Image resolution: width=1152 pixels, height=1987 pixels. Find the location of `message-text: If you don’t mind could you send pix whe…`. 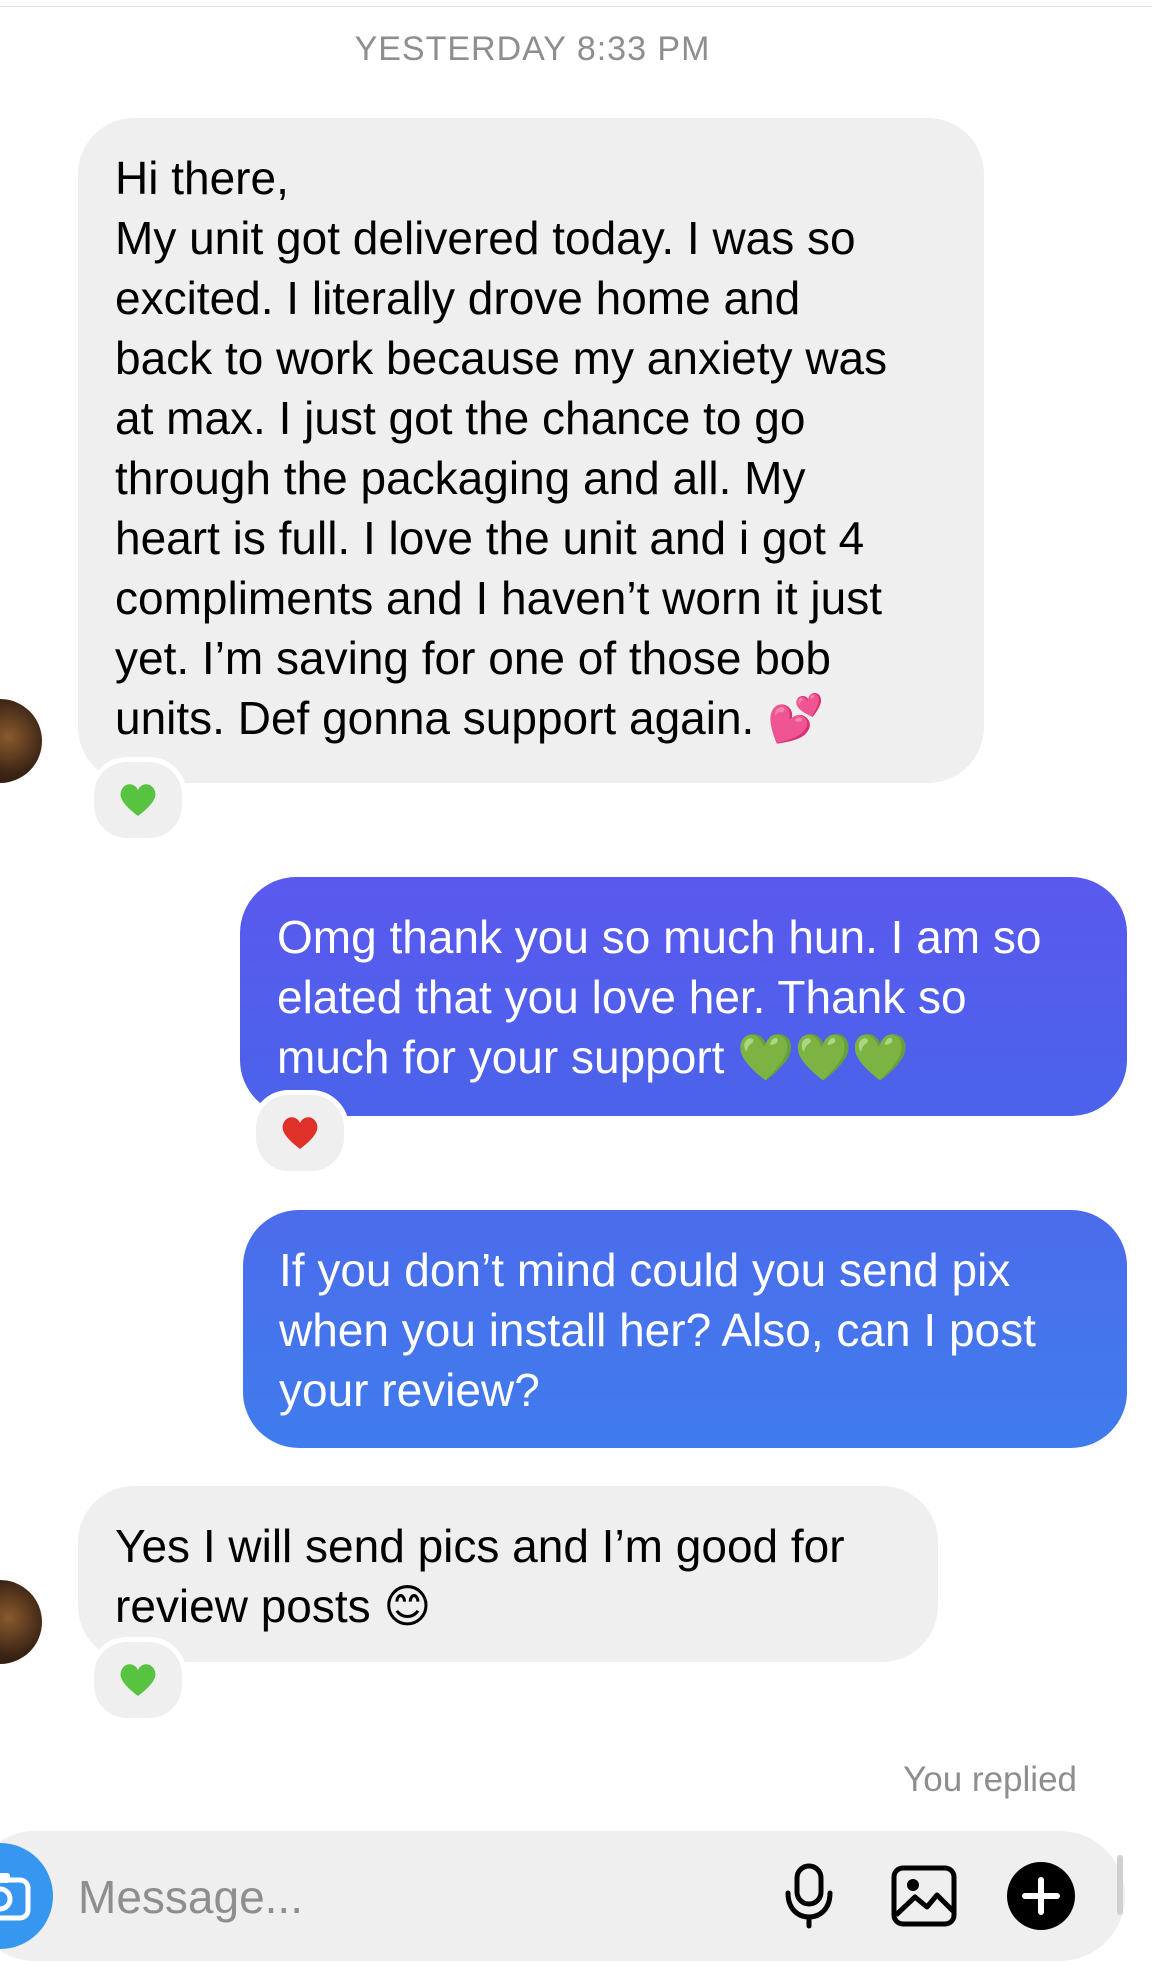

message-text: If you don’t mind could you send pix whe… is located at coordinates (657, 1330).